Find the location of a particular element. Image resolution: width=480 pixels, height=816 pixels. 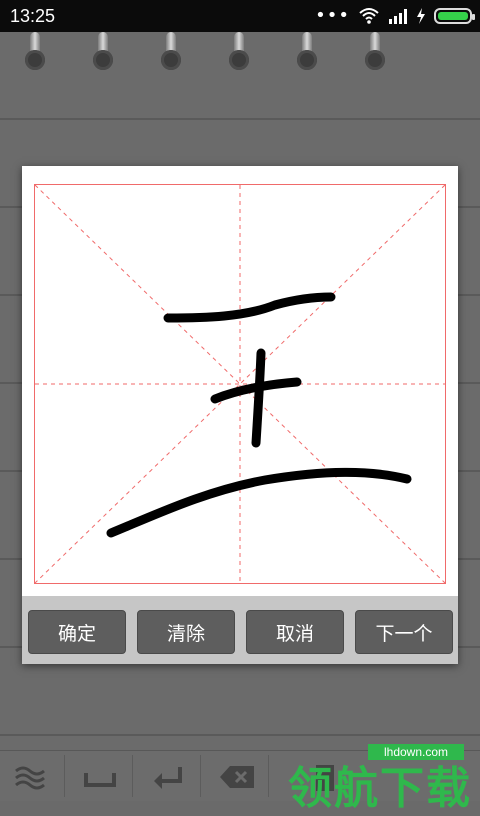

toolbar-backspace is located at coordinates (236, 776).